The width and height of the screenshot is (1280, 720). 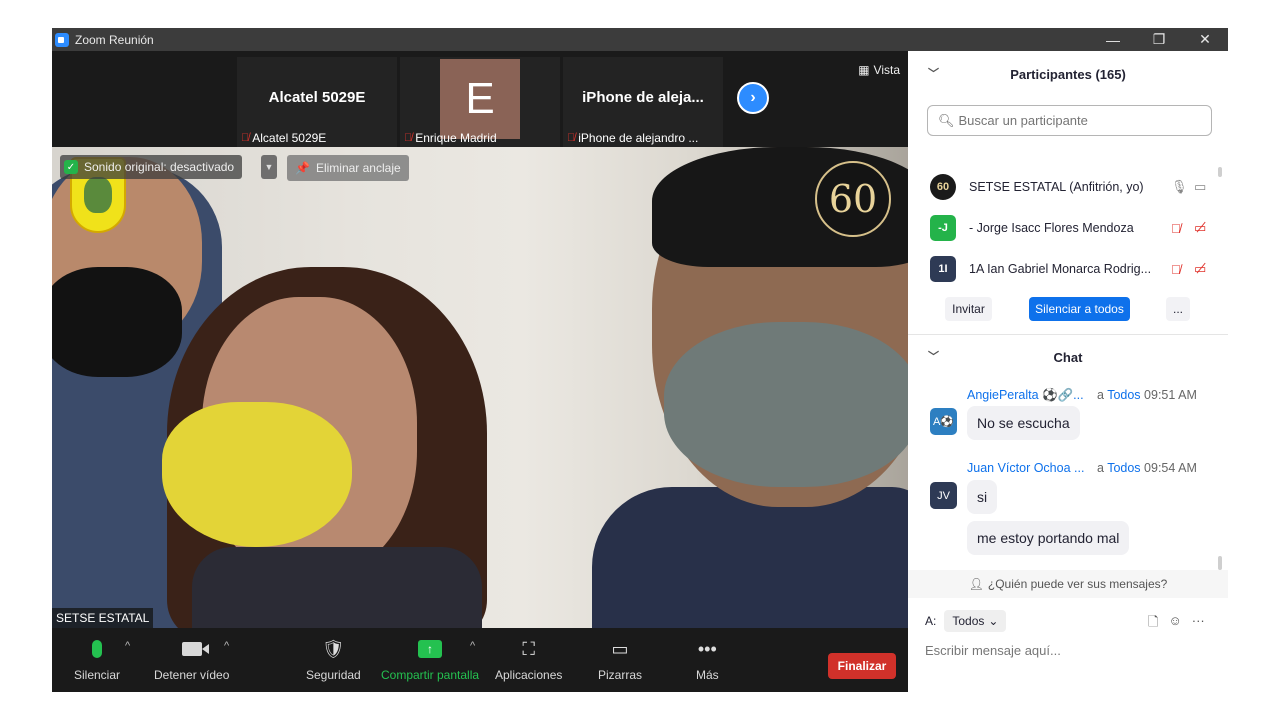 What do you see at coordinates (931, 621) in the screenshot?
I see `chat-to-label: A:` at bounding box center [931, 621].